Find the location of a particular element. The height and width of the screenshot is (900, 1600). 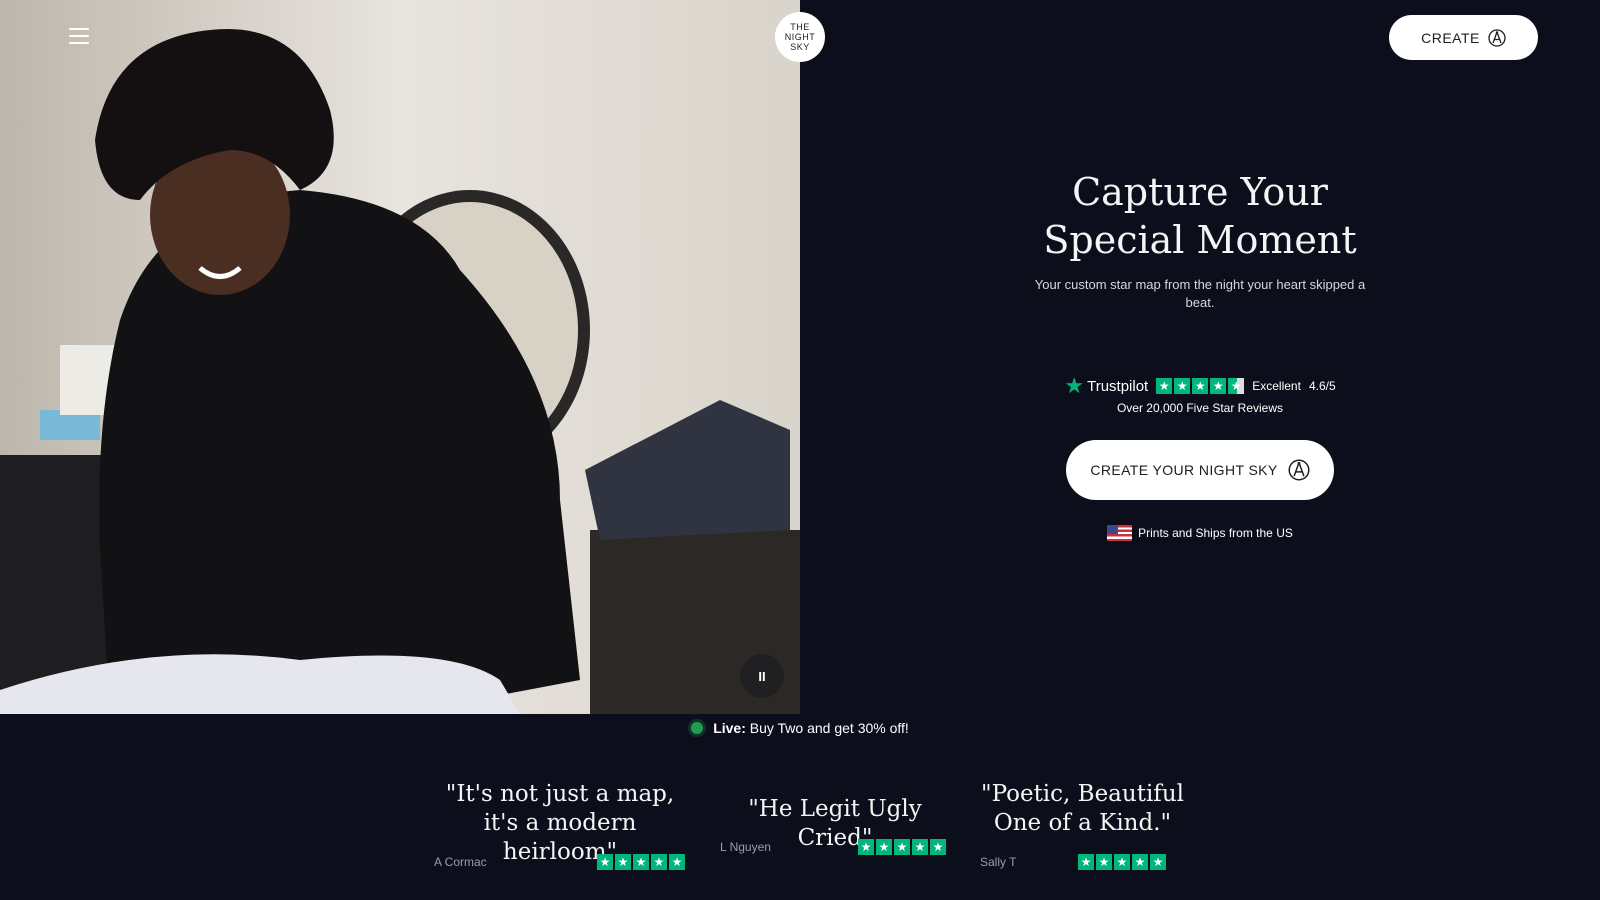

logo-line: THE is located at coordinates (800, 27).